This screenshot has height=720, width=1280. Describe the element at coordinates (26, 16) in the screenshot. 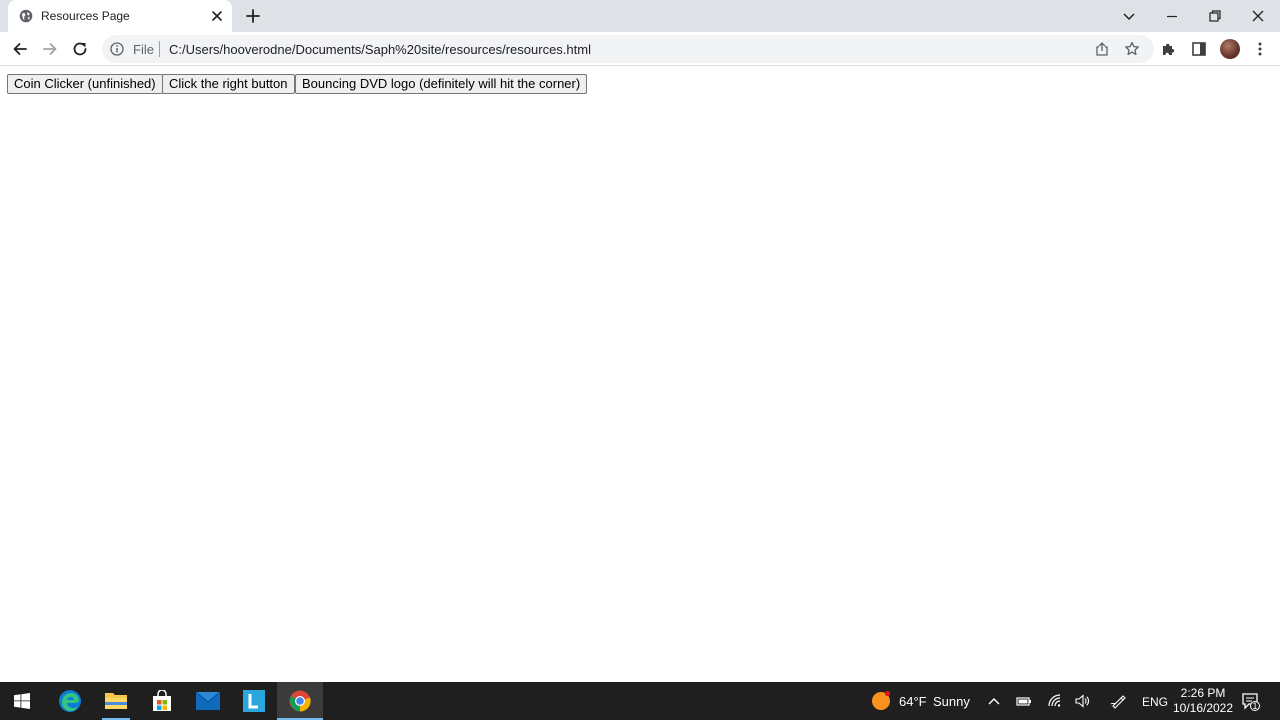

I see `globe-icon` at that location.